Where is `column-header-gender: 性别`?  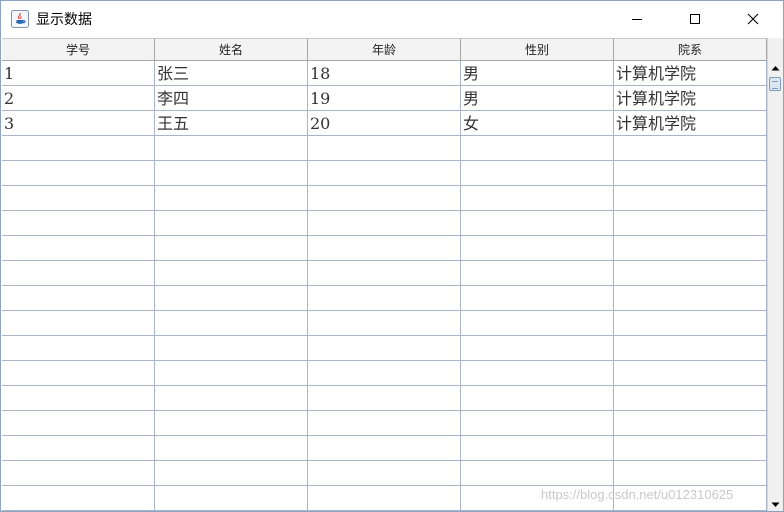
column-header-gender: 性别 is located at coordinates (537, 49).